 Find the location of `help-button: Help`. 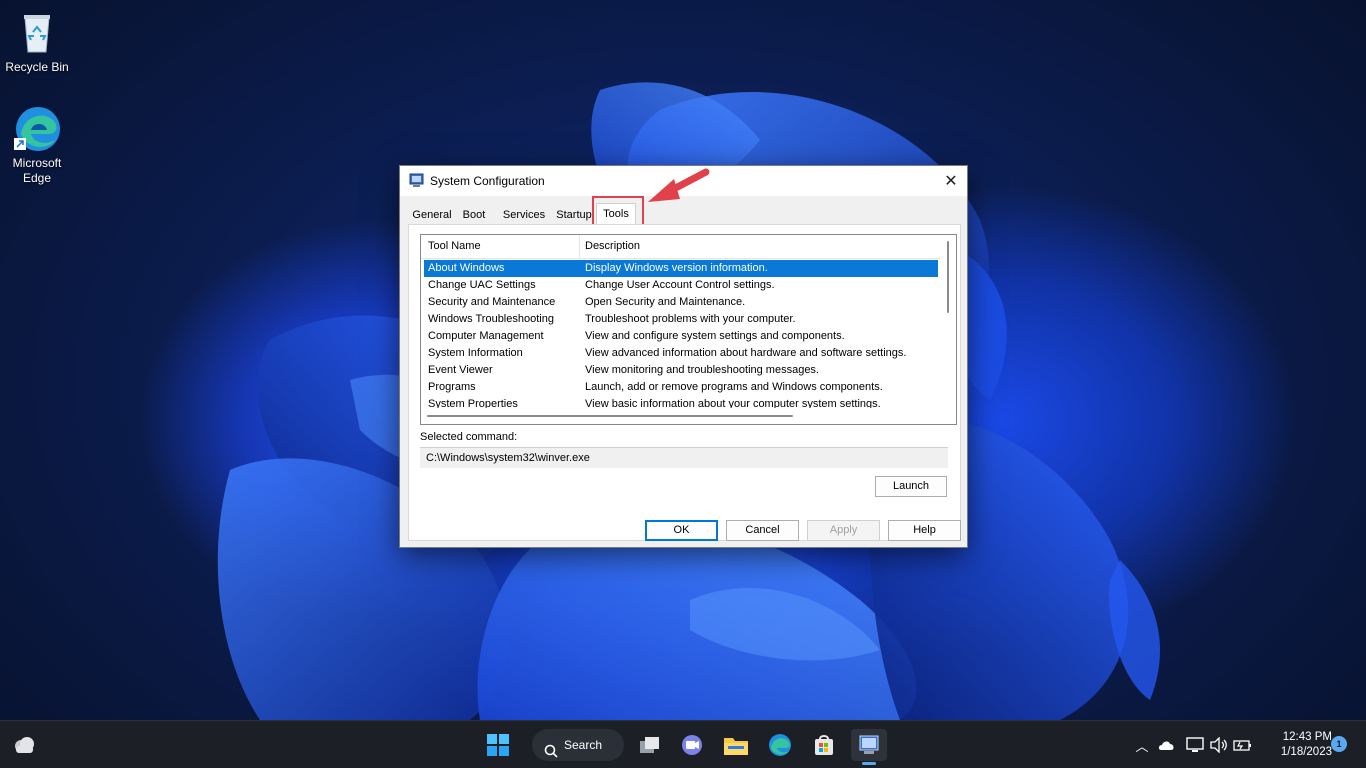

help-button: Help is located at coordinates (924, 530).